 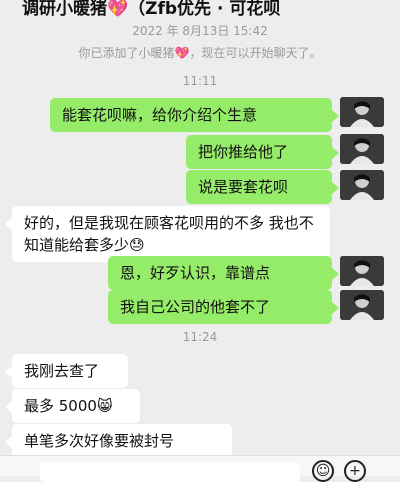 I want to click on message-text: 说是要套花呗, so click(x=243, y=187).